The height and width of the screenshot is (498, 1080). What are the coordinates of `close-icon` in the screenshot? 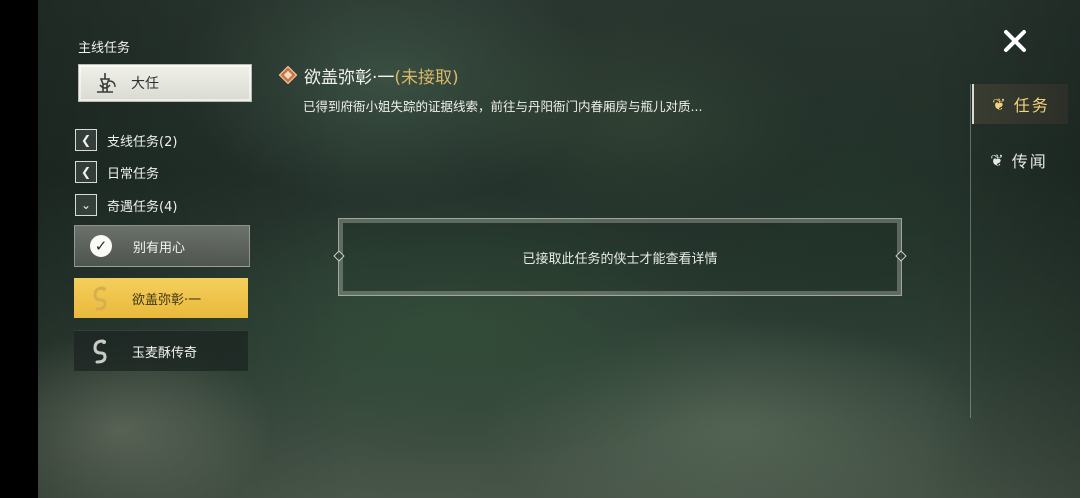 It's located at (1015, 41).